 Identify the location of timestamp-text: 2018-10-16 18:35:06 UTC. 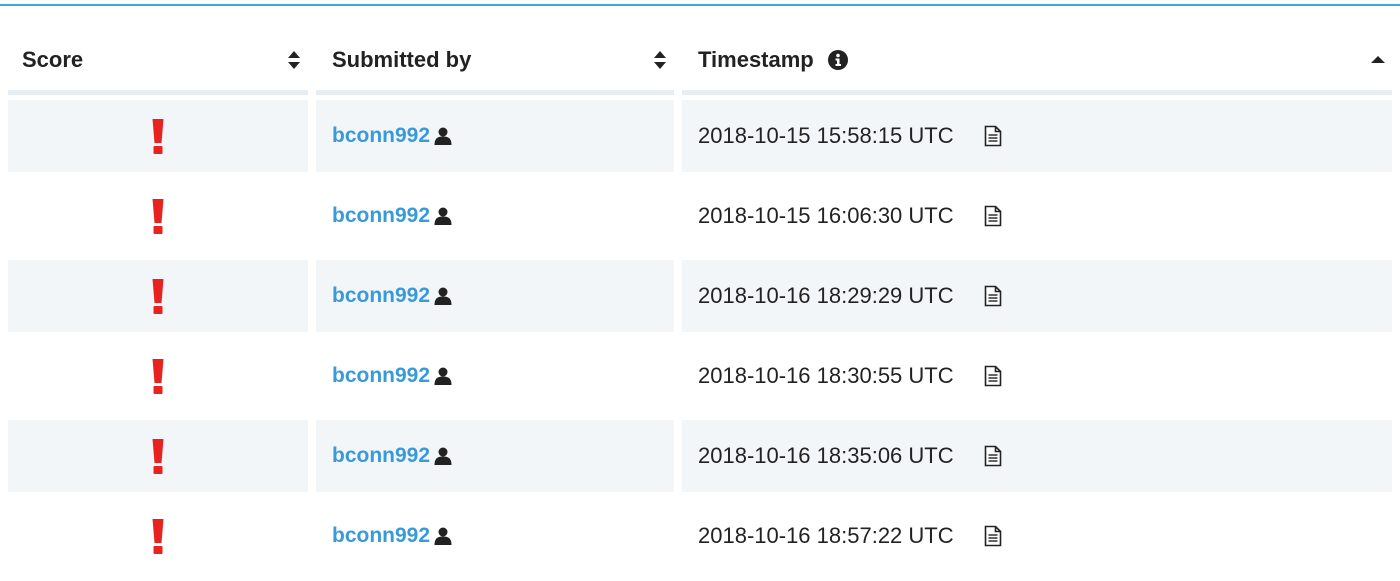
(826, 455).